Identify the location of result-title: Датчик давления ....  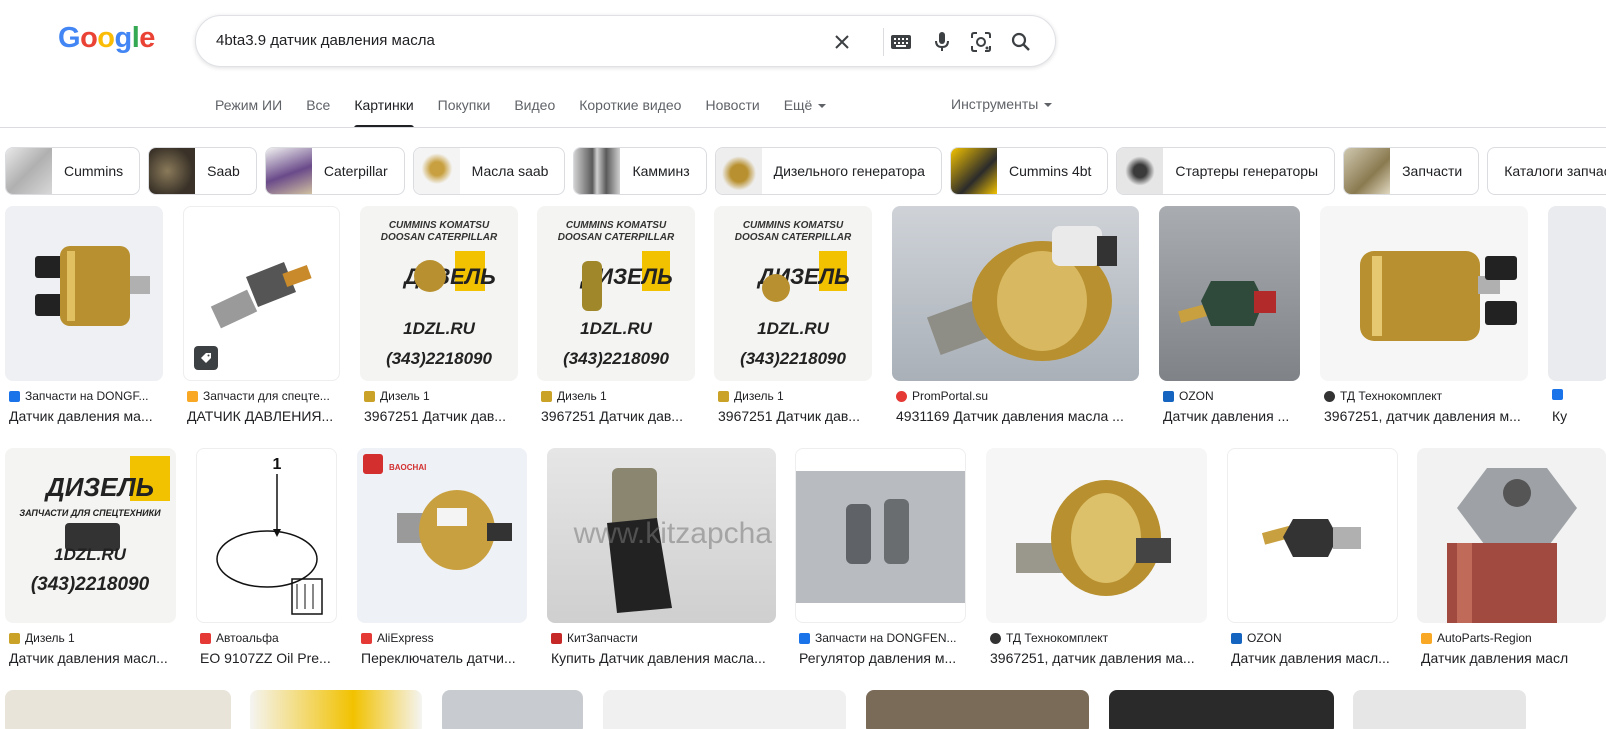
(1232, 416).